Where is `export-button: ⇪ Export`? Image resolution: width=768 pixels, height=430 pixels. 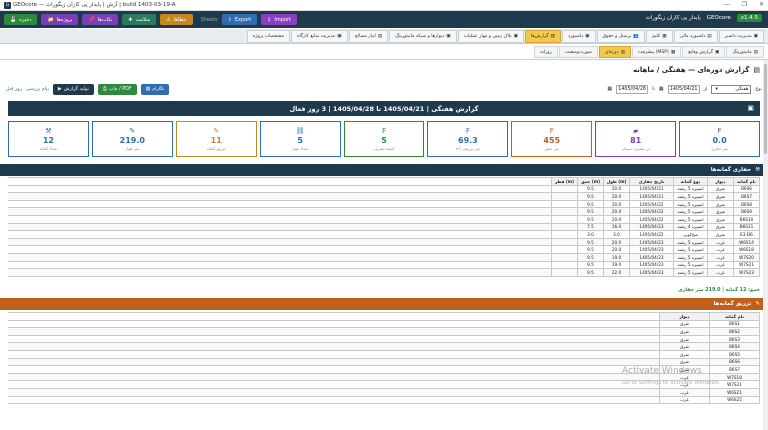 export-button: ⇪ Export is located at coordinates (239, 19).